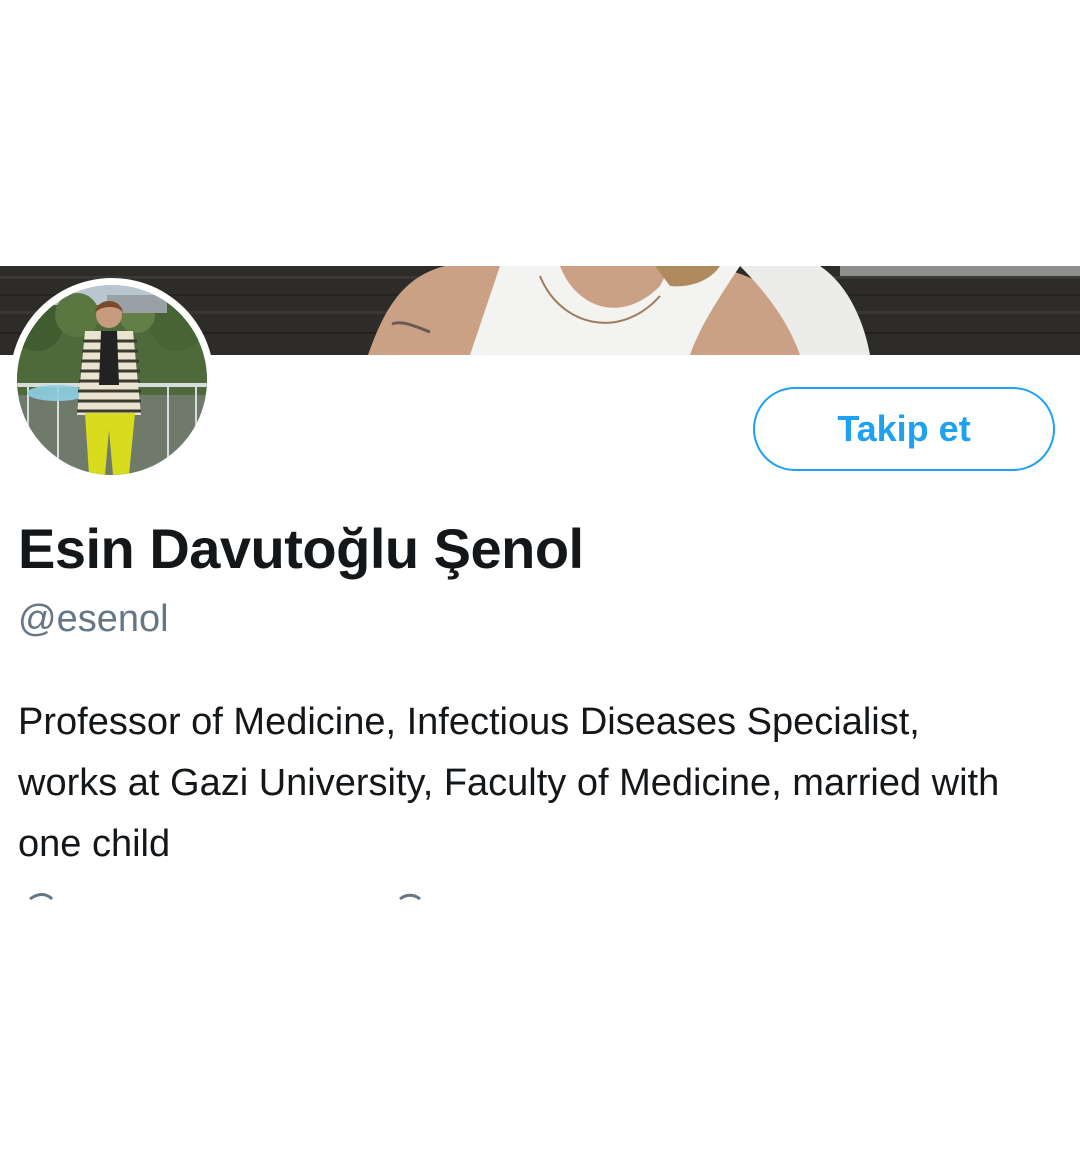  I want to click on profile-avatar, so click(112, 380).